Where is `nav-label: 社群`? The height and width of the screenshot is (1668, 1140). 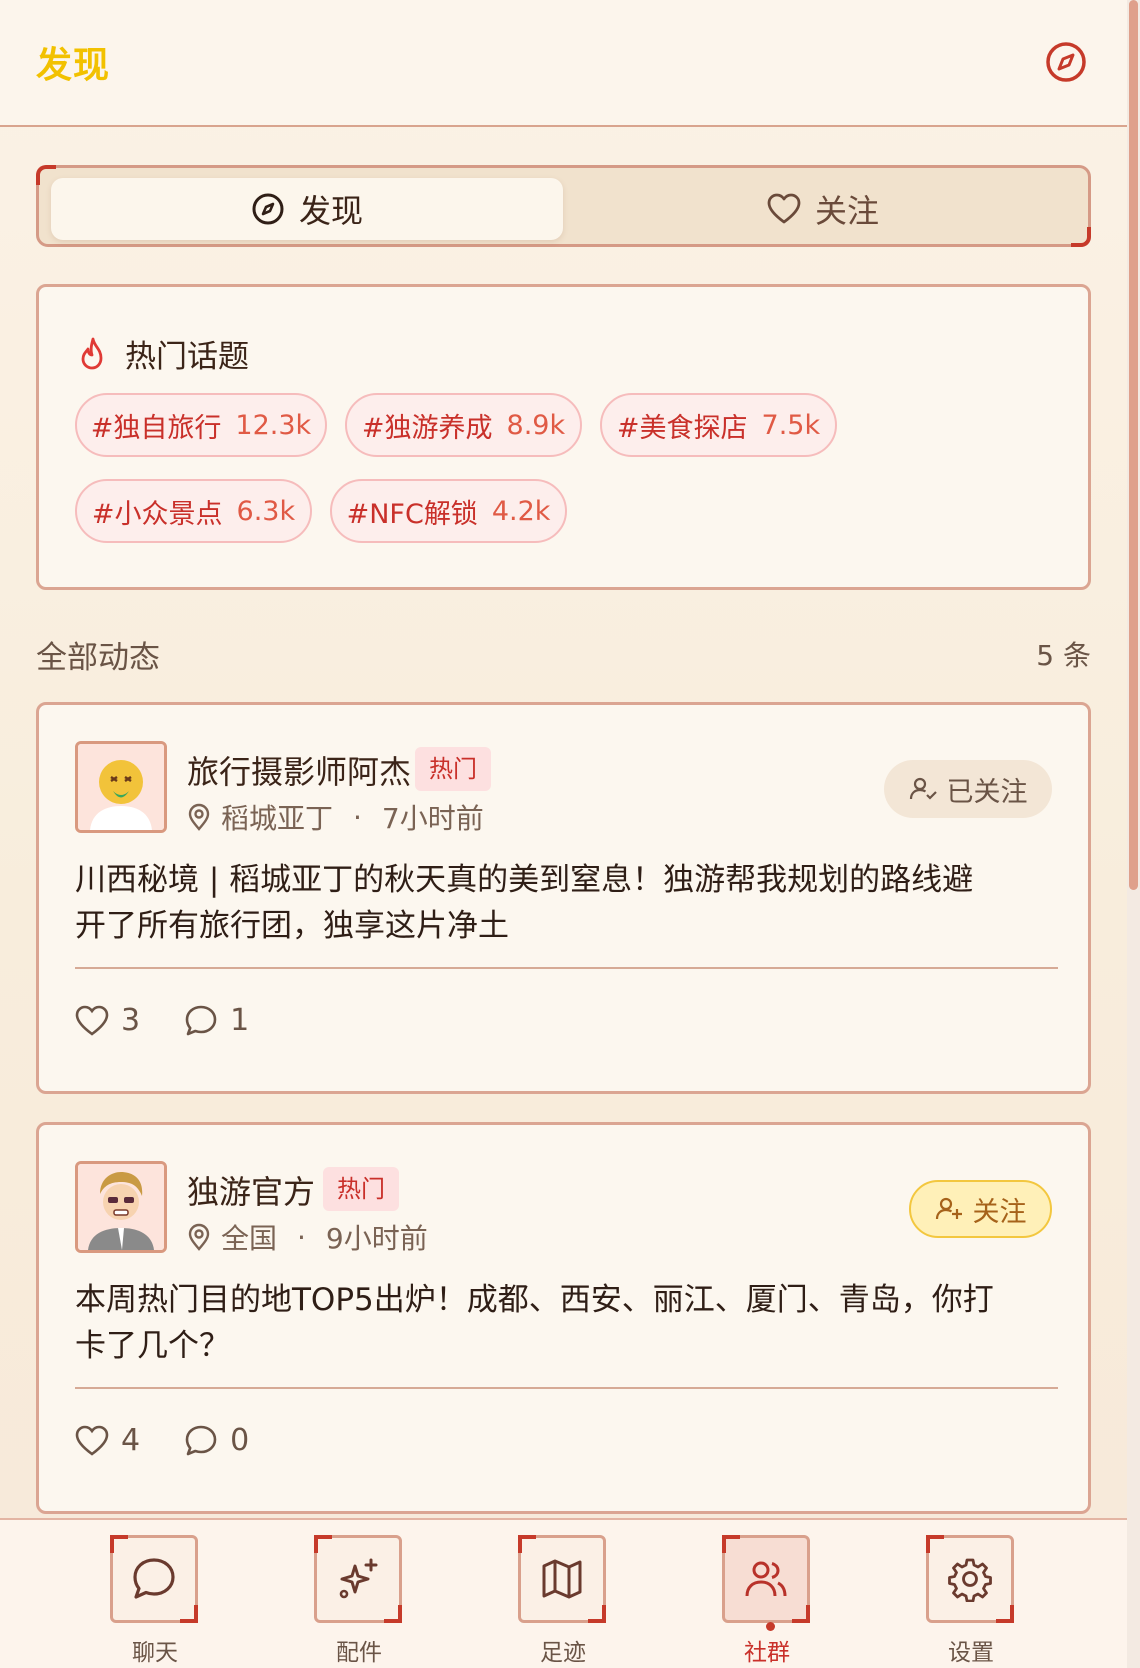 nav-label: 社群 is located at coordinates (767, 1653).